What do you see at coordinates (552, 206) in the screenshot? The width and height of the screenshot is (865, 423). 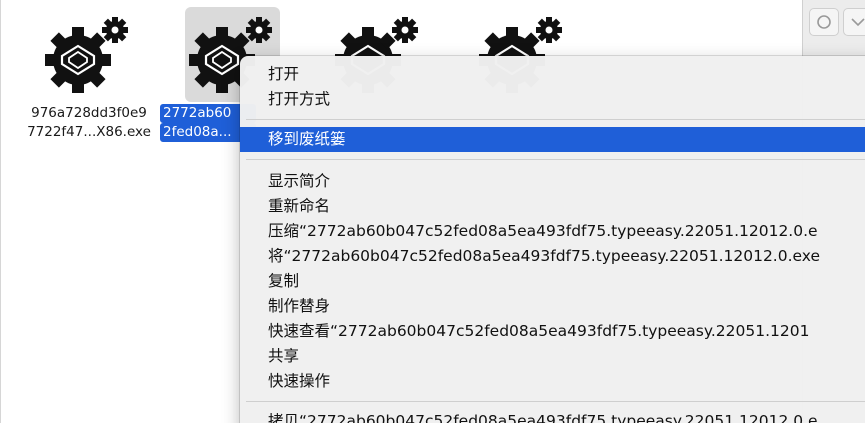 I see `menu-item-rename: 重新命名` at bounding box center [552, 206].